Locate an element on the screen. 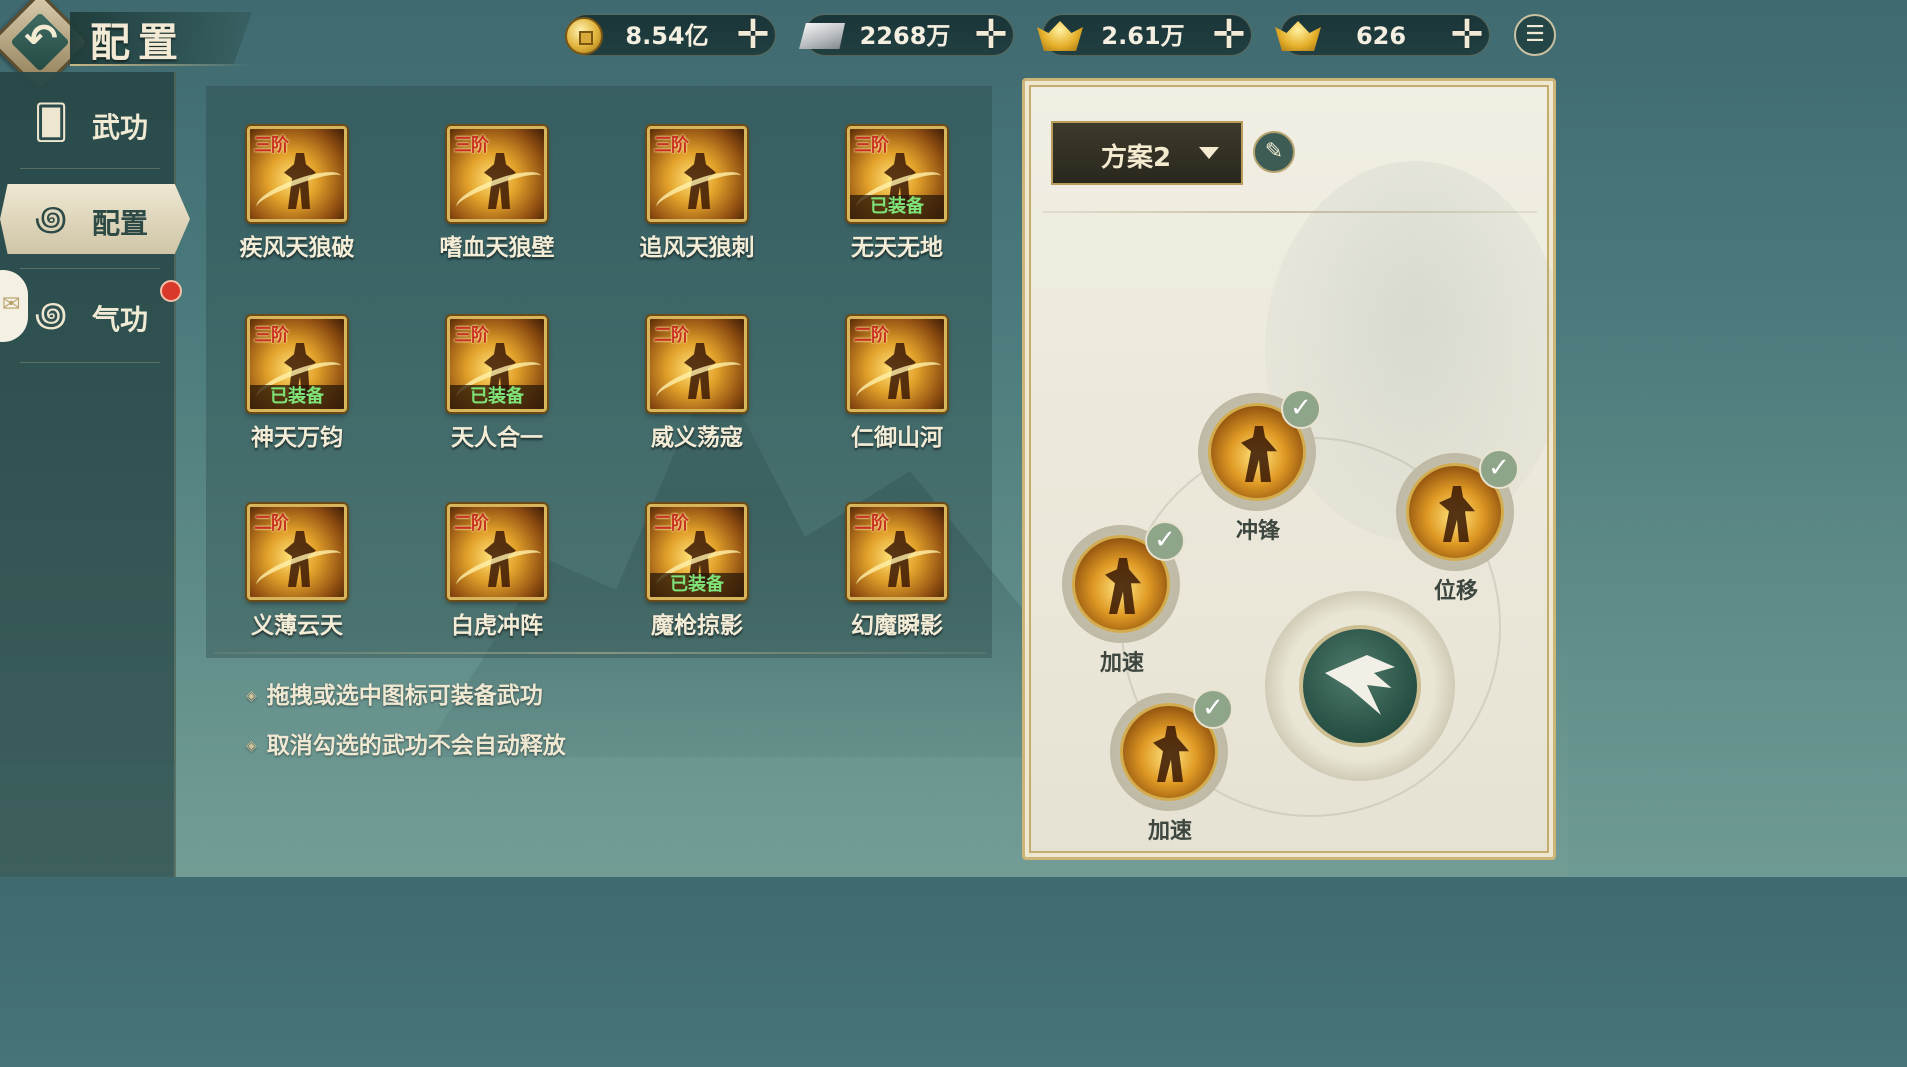  skill-card: 三阶 已装备 神天万钧 is located at coordinates (296, 391).